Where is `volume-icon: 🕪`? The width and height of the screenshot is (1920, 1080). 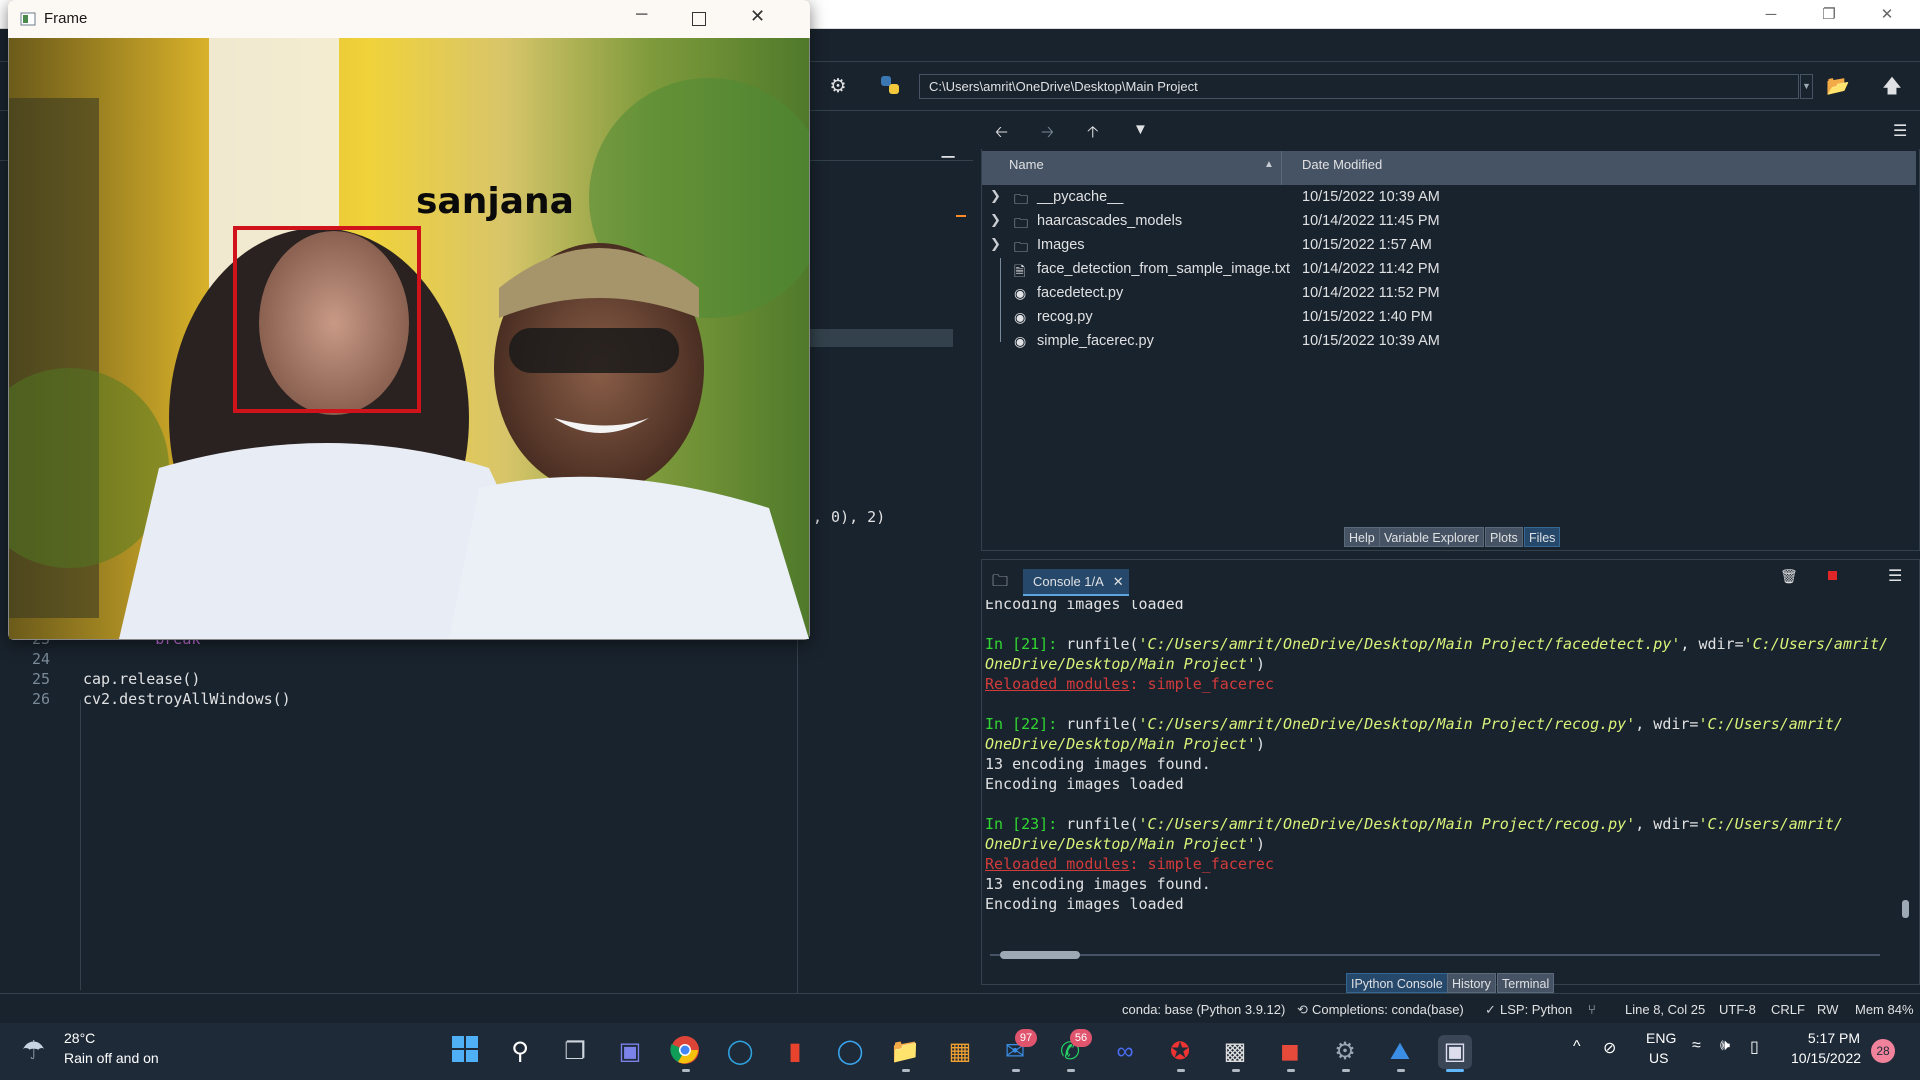 volume-icon: 🕪 is located at coordinates (1725, 1046).